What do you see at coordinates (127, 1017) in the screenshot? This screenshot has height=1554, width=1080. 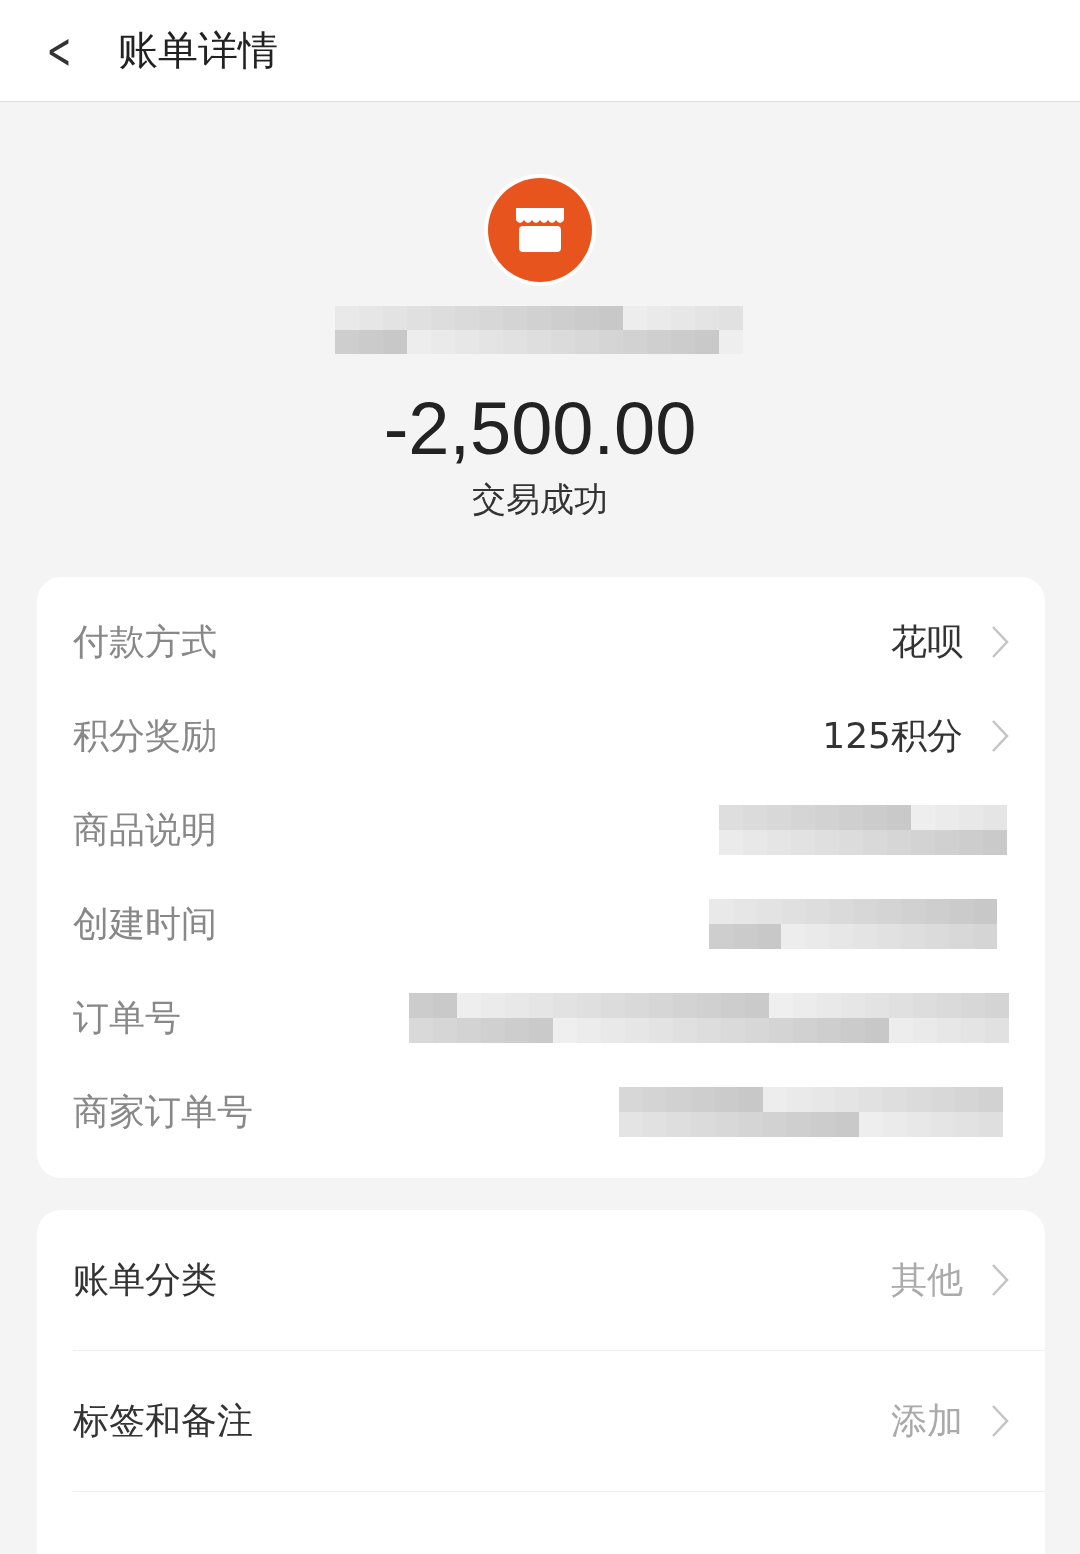 I see `field-label: 订单号` at bounding box center [127, 1017].